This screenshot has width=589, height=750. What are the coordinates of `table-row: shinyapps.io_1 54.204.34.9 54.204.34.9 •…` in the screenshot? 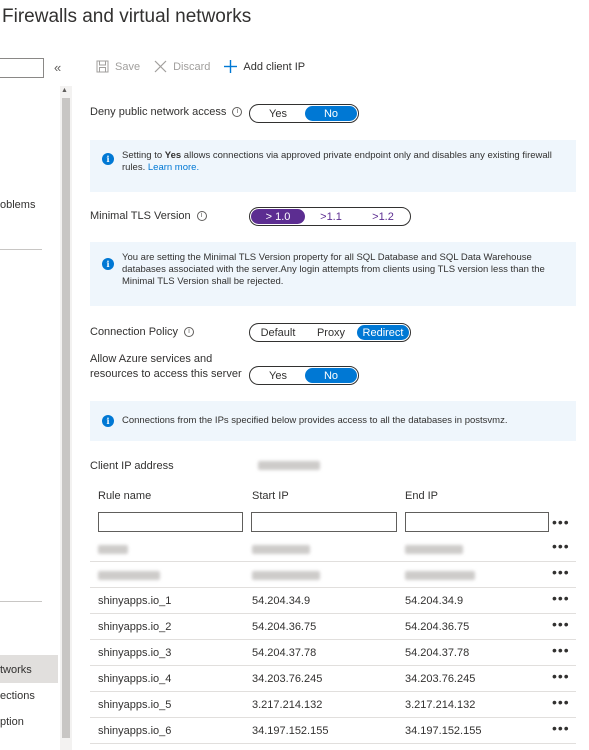 It's located at (333, 601).